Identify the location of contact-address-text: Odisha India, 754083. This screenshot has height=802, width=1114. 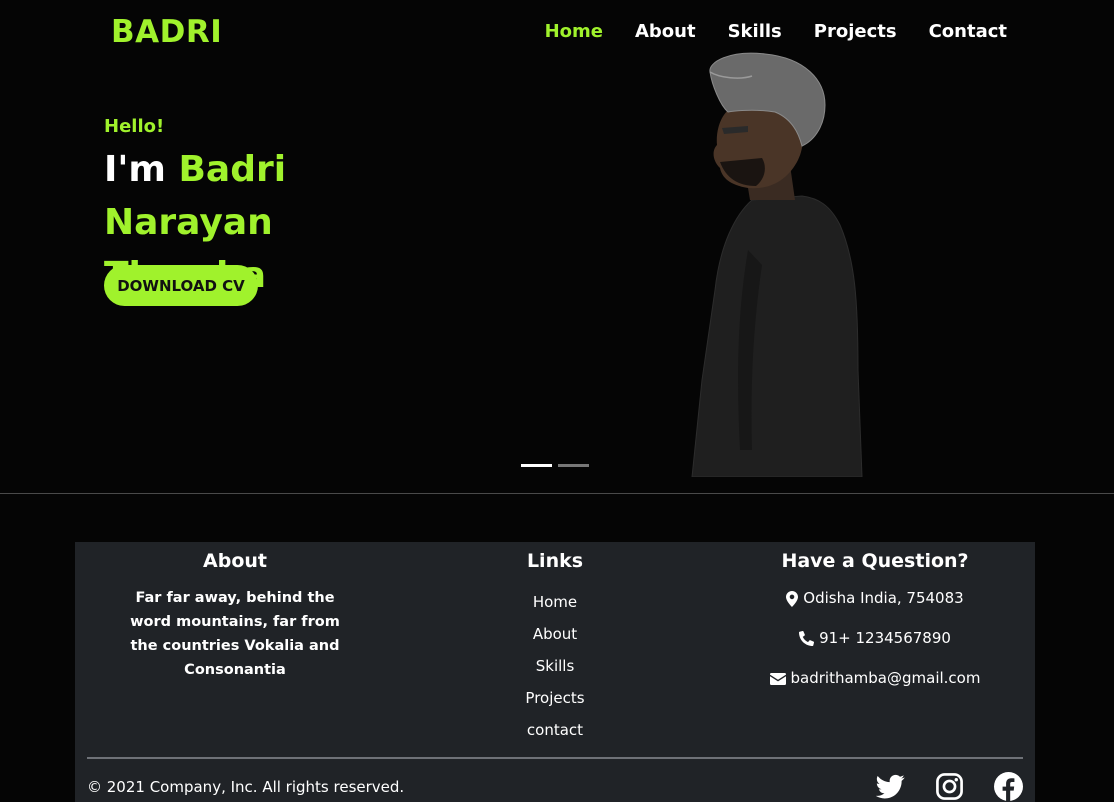
(883, 598).